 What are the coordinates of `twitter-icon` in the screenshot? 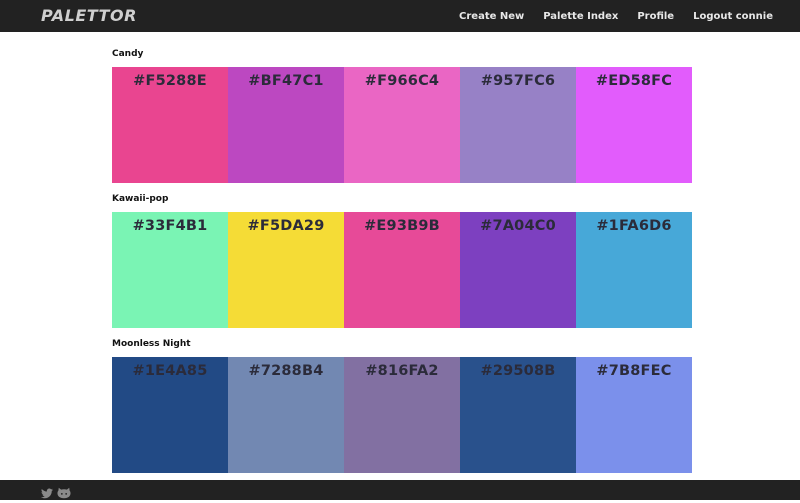 It's located at (47, 493).